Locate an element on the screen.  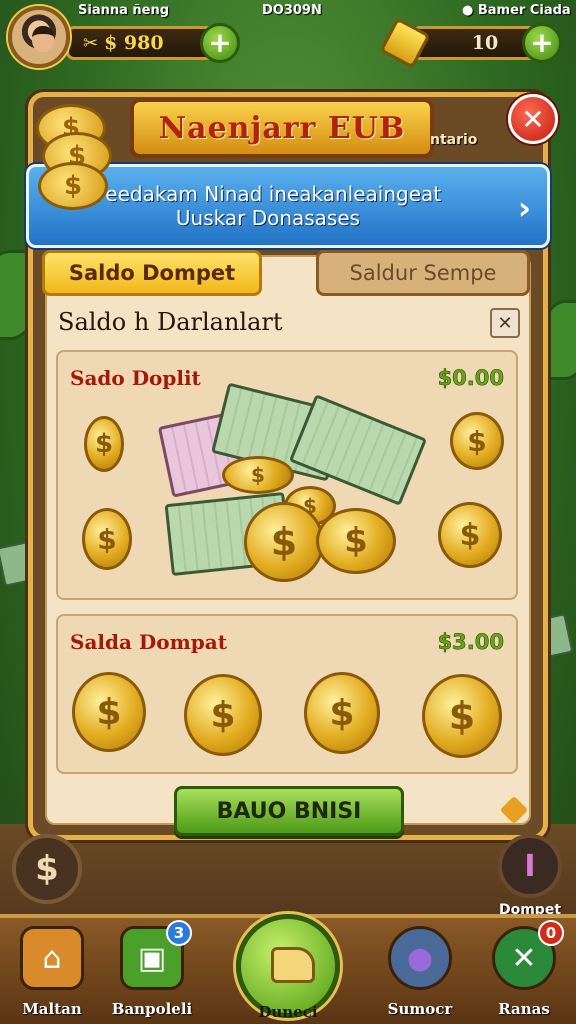
nav-item-label: Sumocr is located at coordinates (420, 1009).